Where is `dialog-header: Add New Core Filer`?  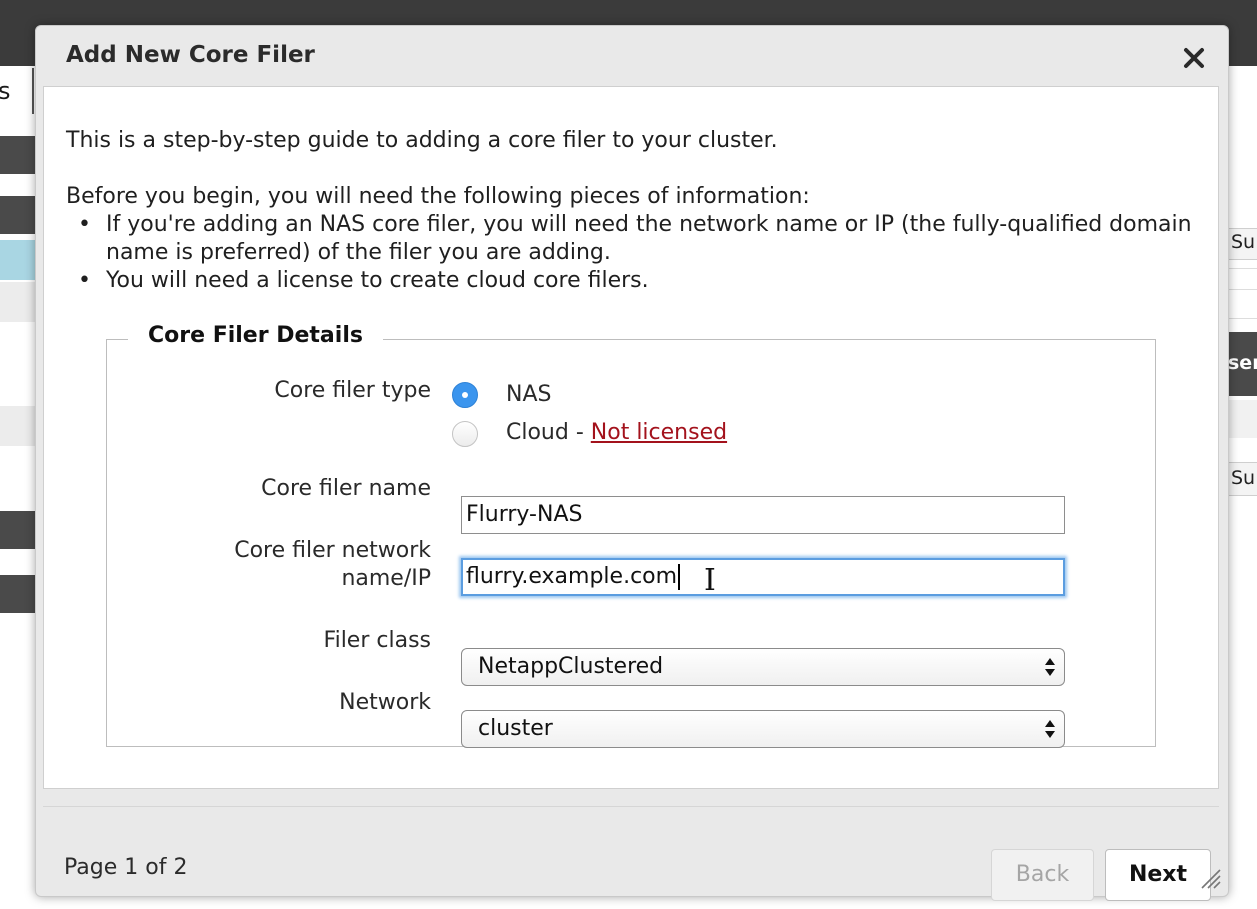 dialog-header: Add New Core Filer is located at coordinates (632, 57).